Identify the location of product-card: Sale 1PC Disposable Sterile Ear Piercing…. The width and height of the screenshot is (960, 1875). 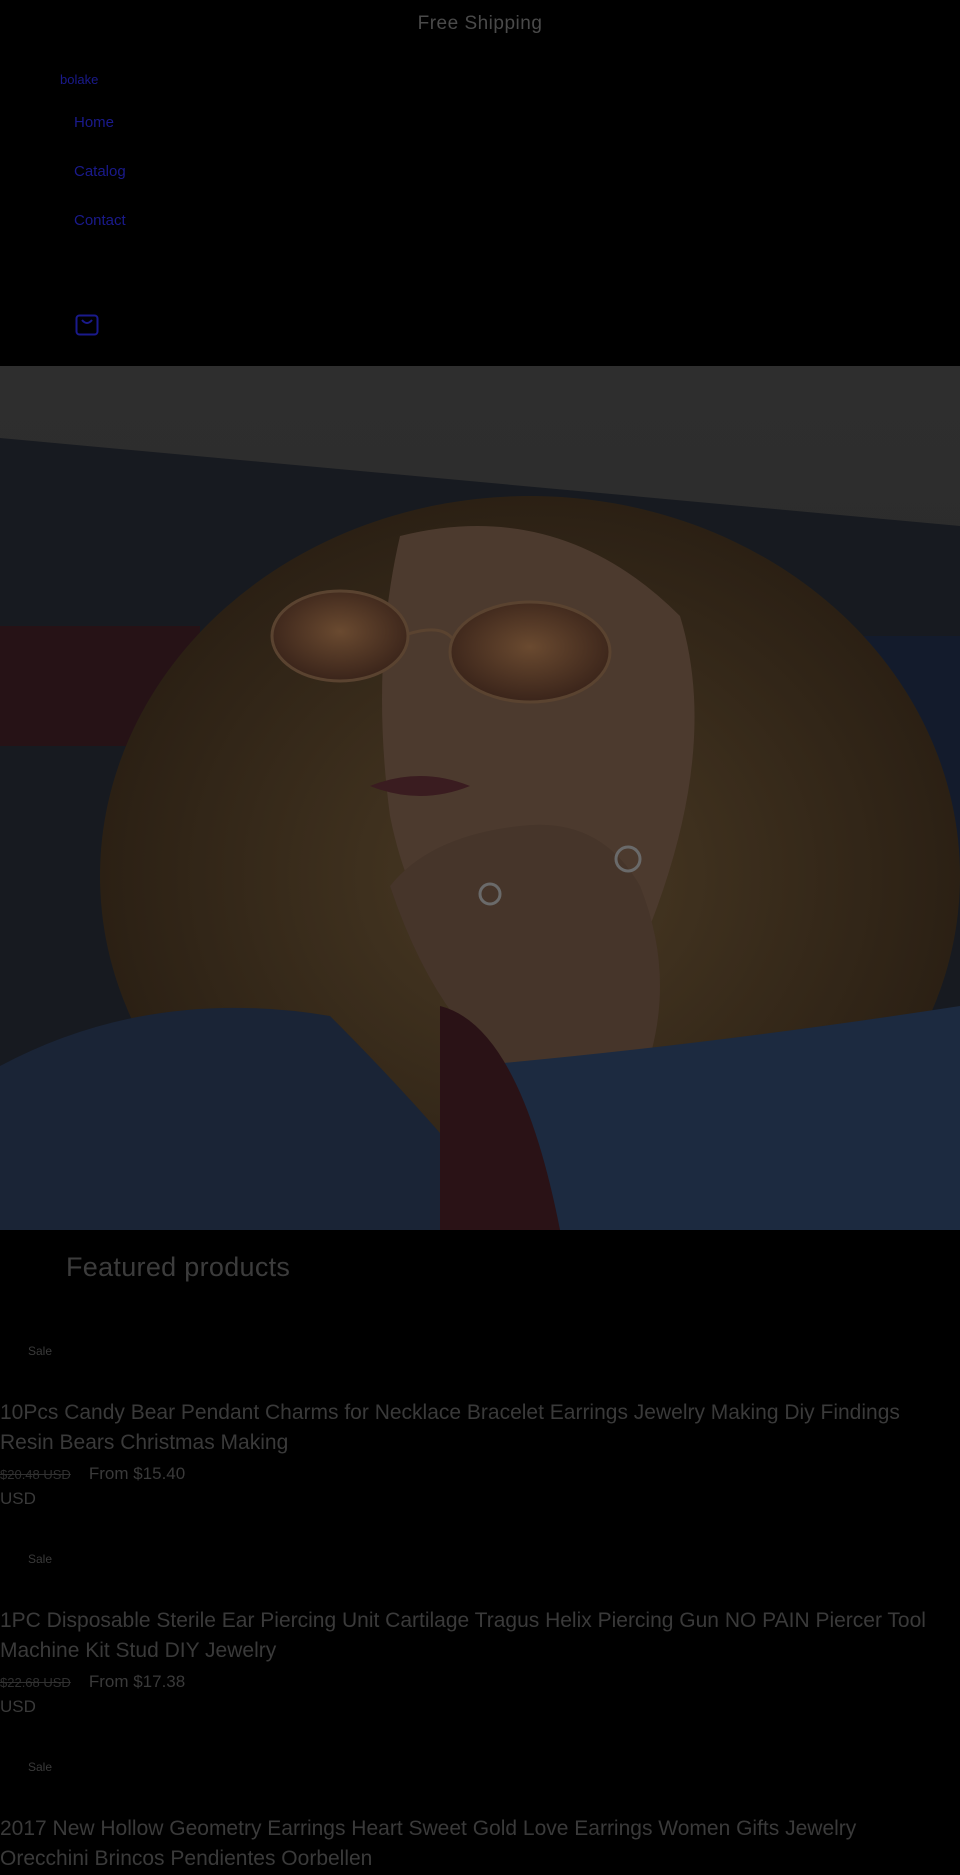
(480, 1646).